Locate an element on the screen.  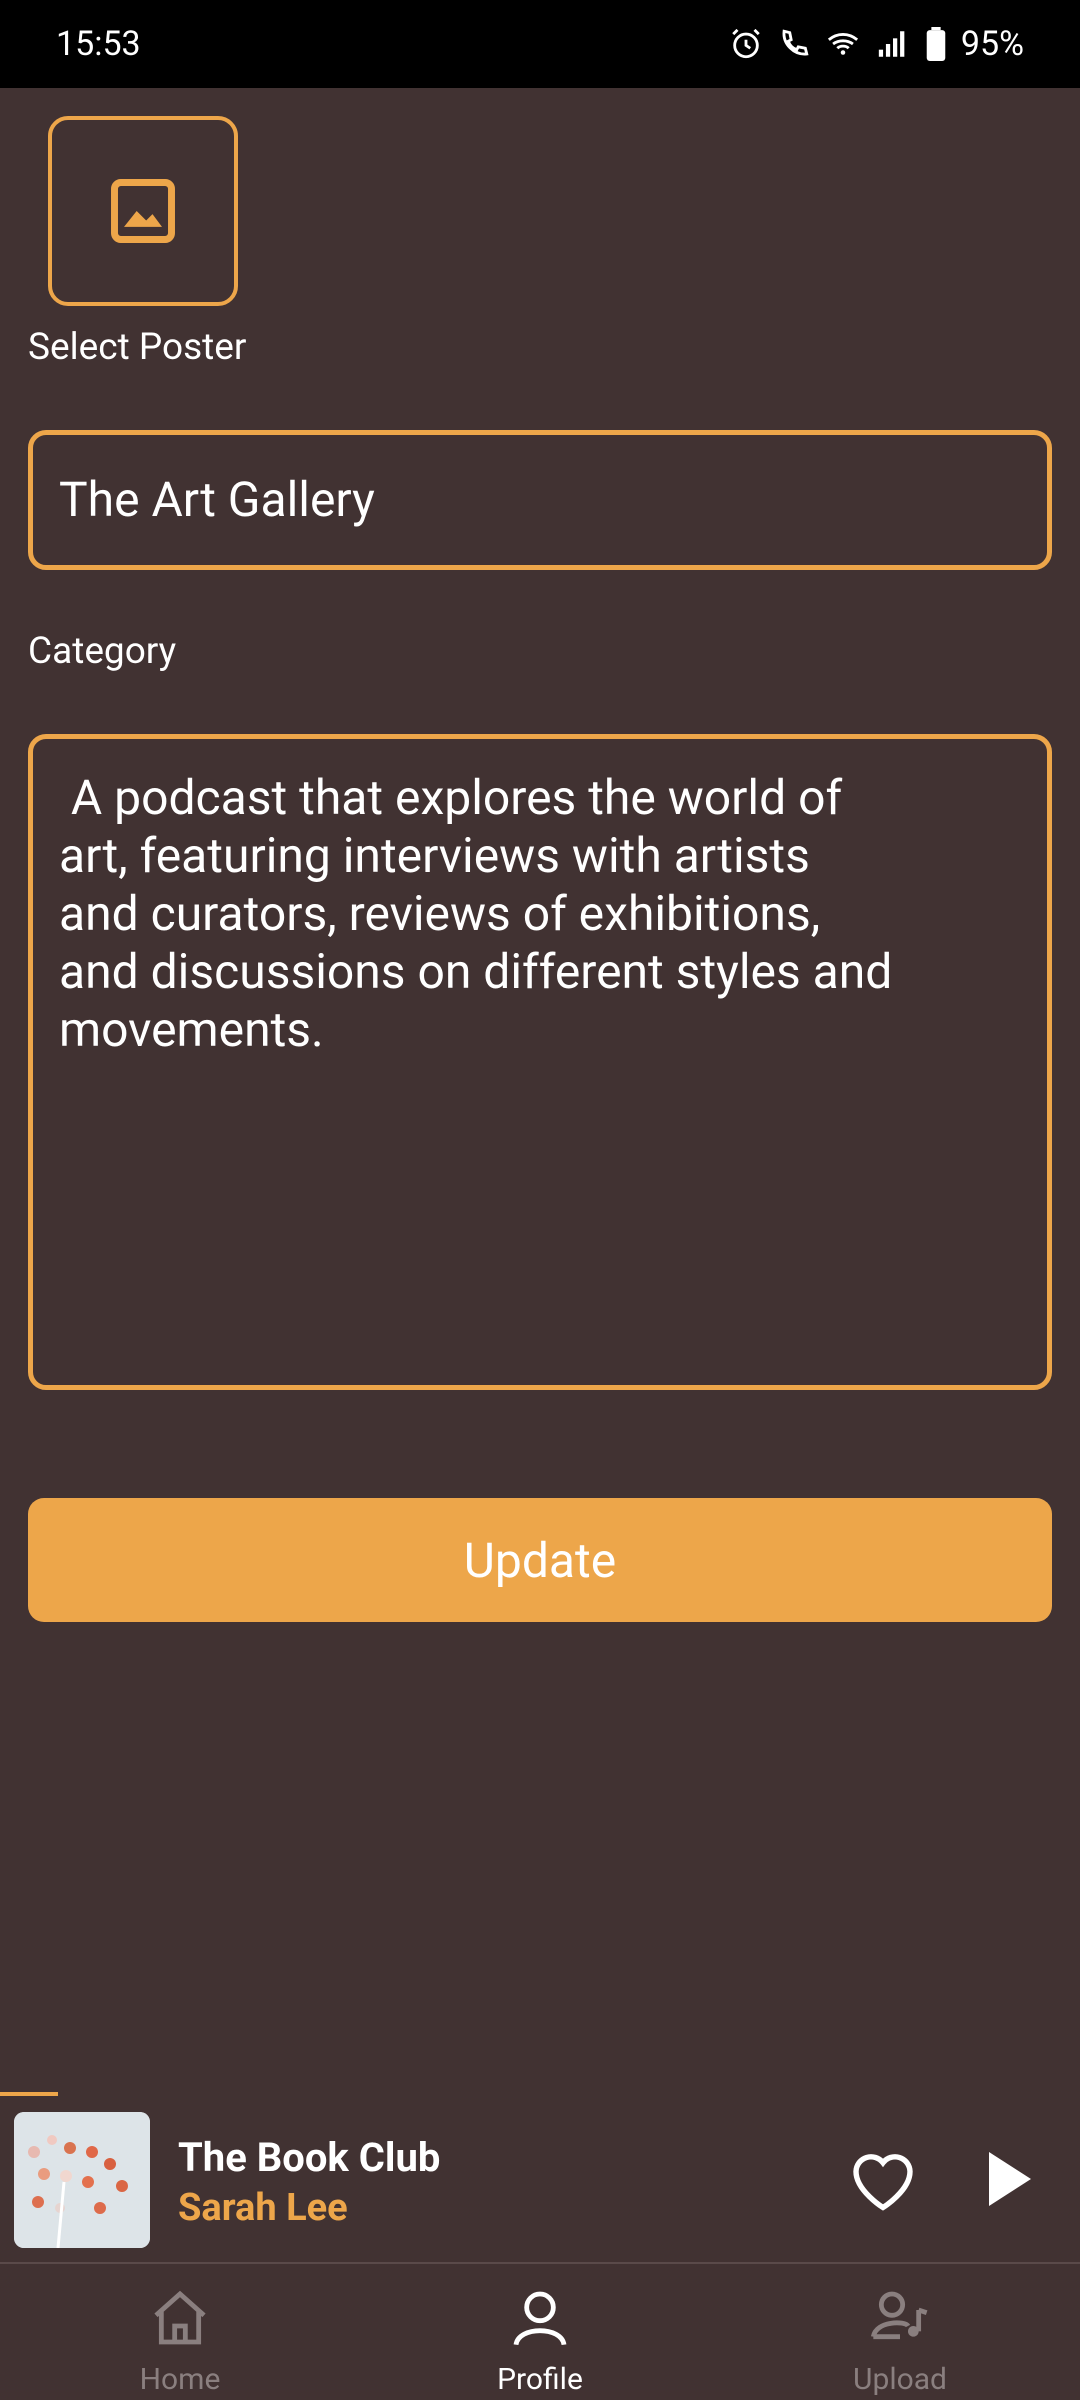
update-button: Update is located at coordinates (540, 1560).